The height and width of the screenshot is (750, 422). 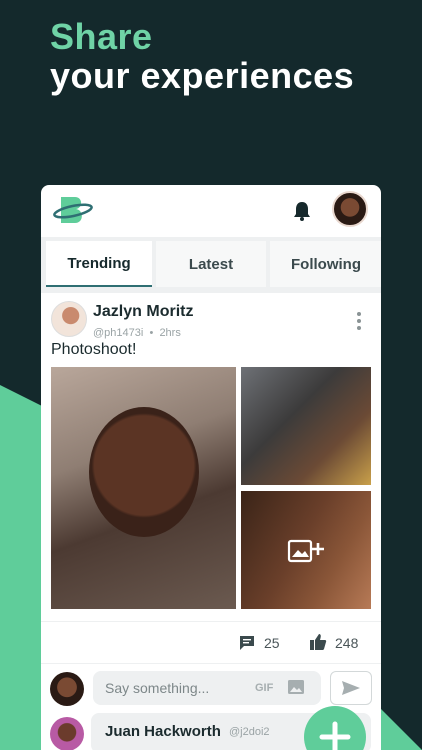 I want to click on reply-avatar, so click(x=67, y=733).